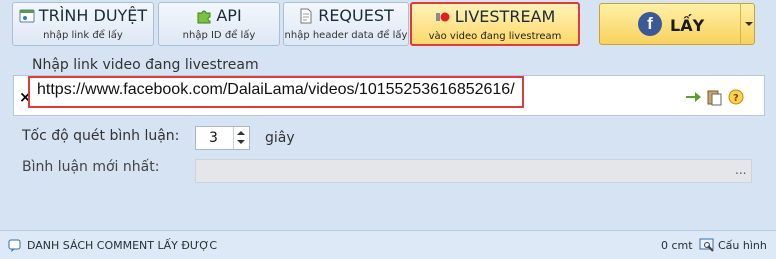 The width and height of the screenshot is (776, 259). I want to click on tab-api-title: API, so click(229, 15).